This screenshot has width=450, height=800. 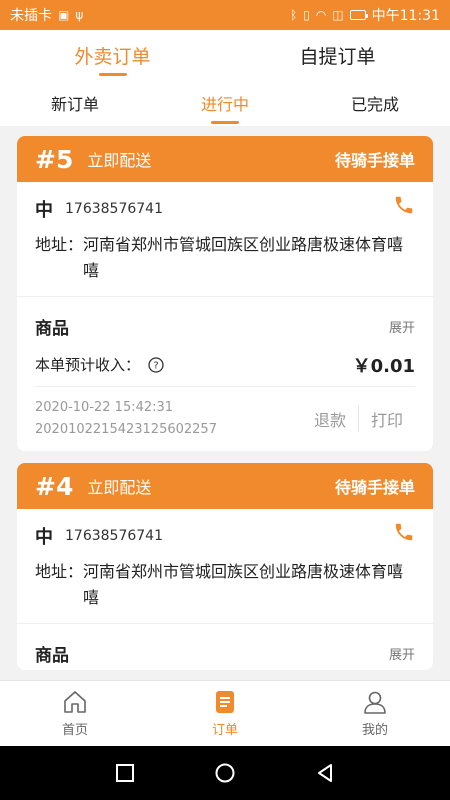 I want to click on home-button-icon, so click(x=225, y=773).